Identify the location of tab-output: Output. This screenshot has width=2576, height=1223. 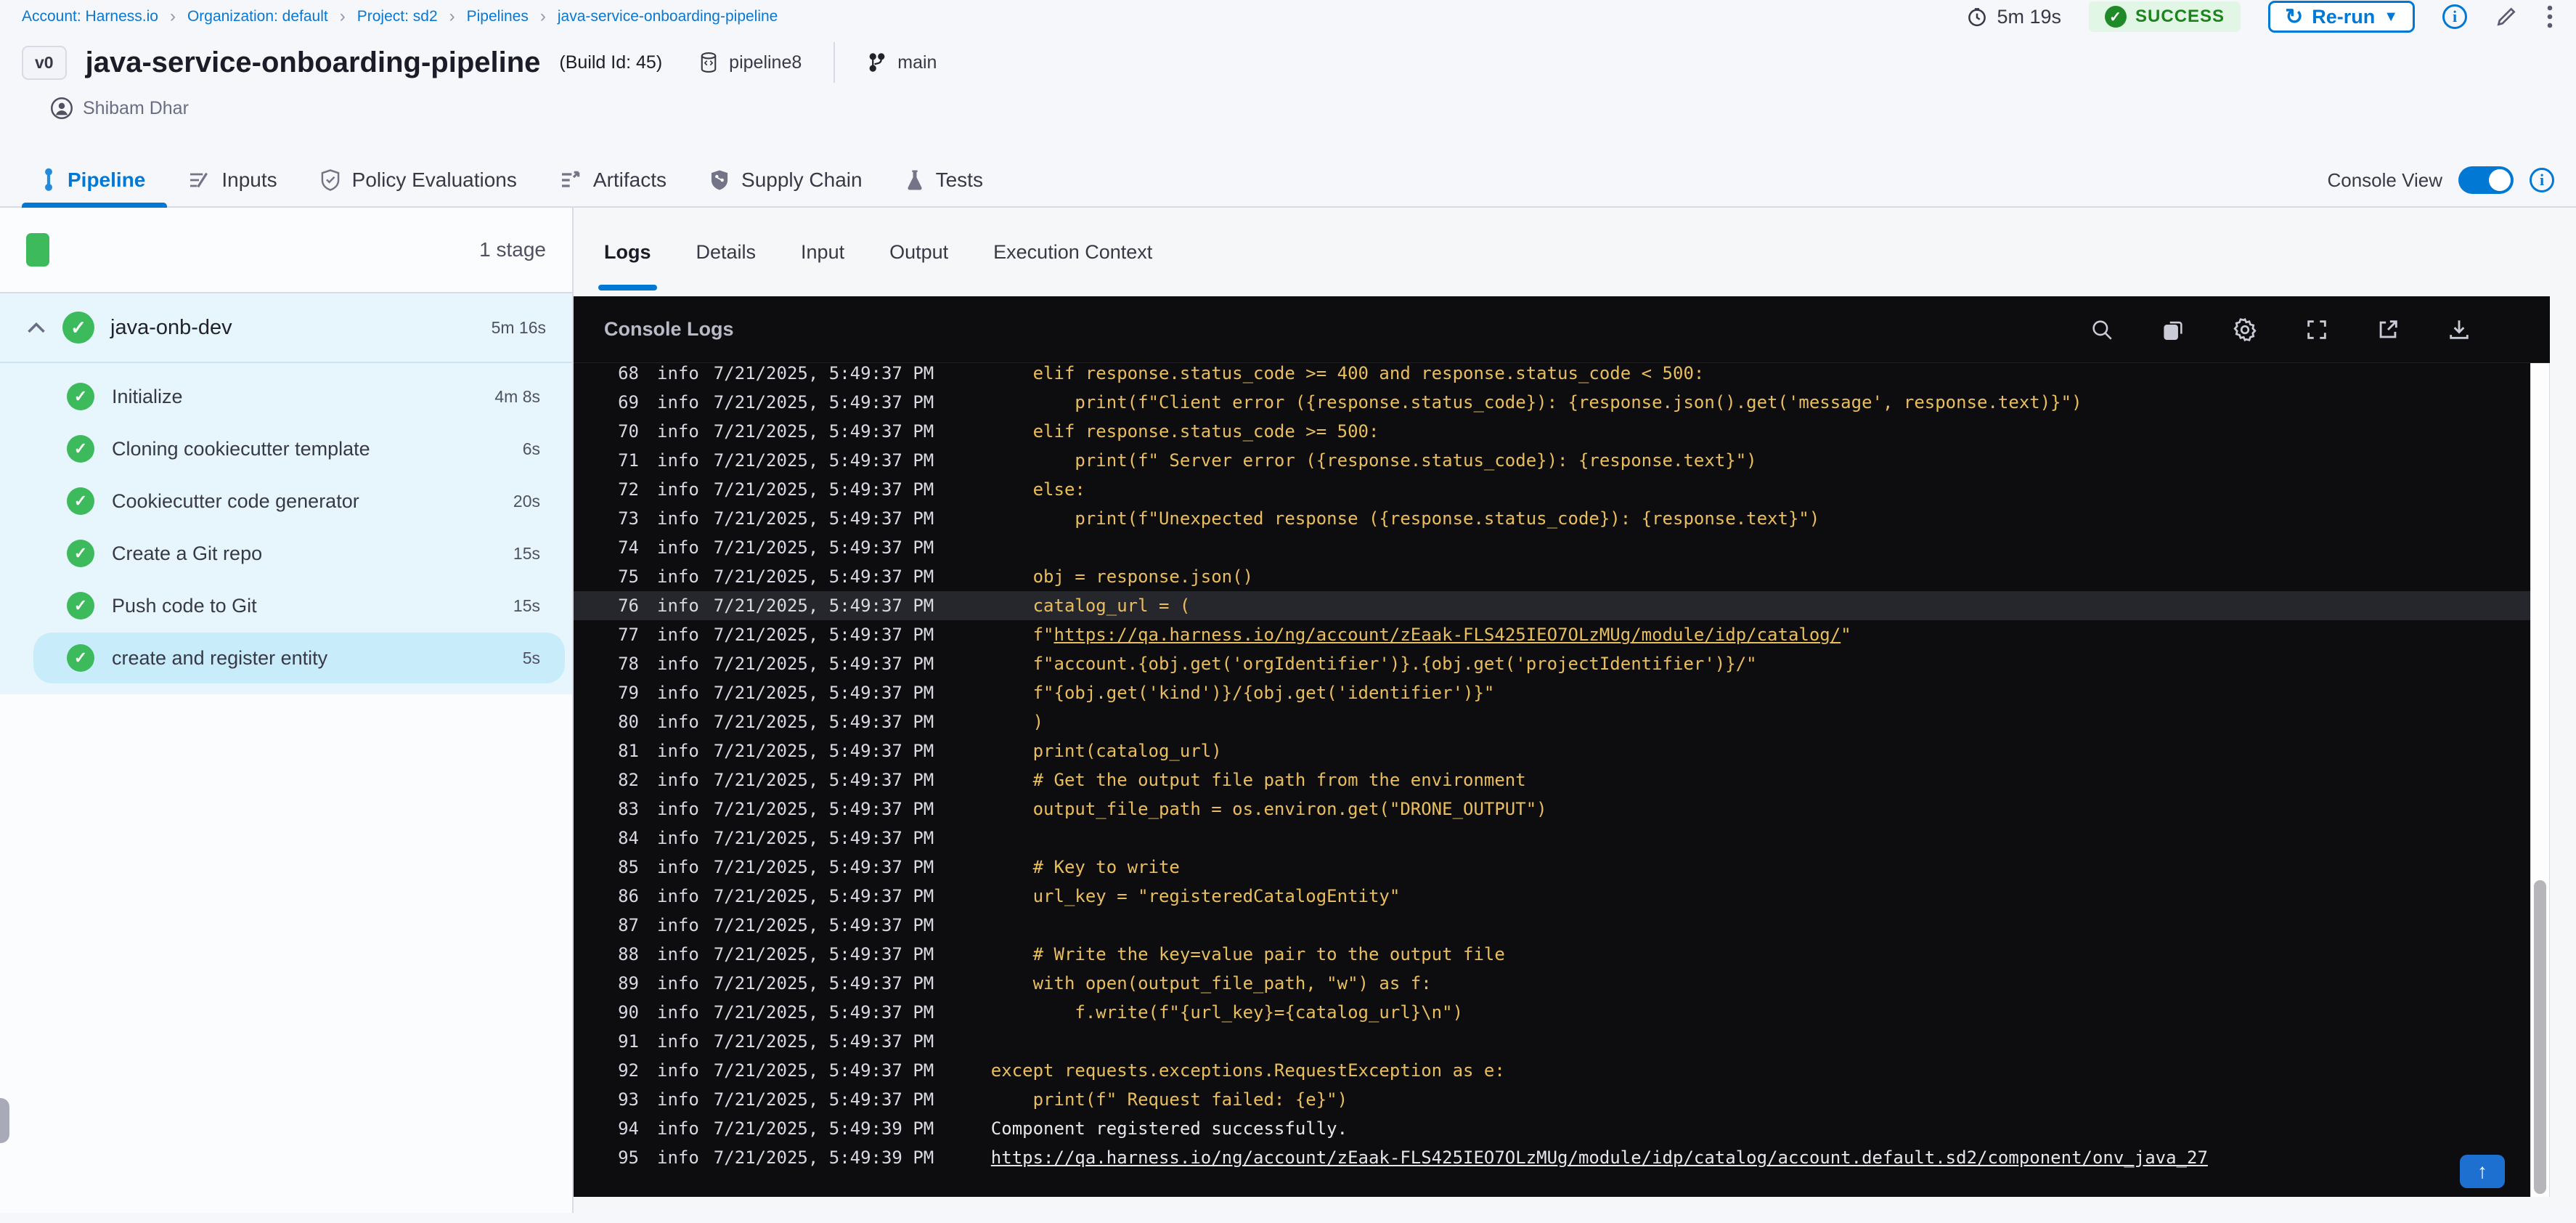
(918, 252).